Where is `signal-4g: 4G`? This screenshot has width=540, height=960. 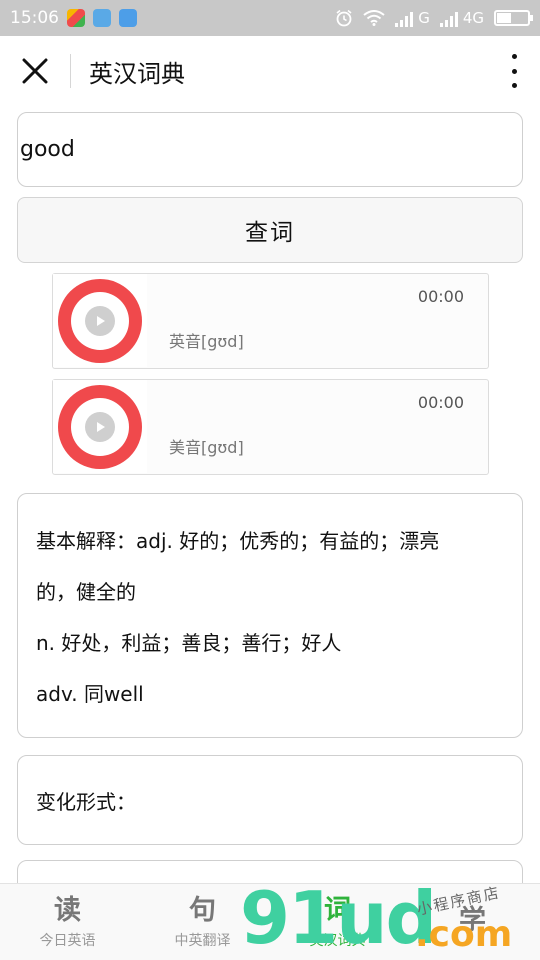
signal-4g: 4G is located at coordinates (461, 18).